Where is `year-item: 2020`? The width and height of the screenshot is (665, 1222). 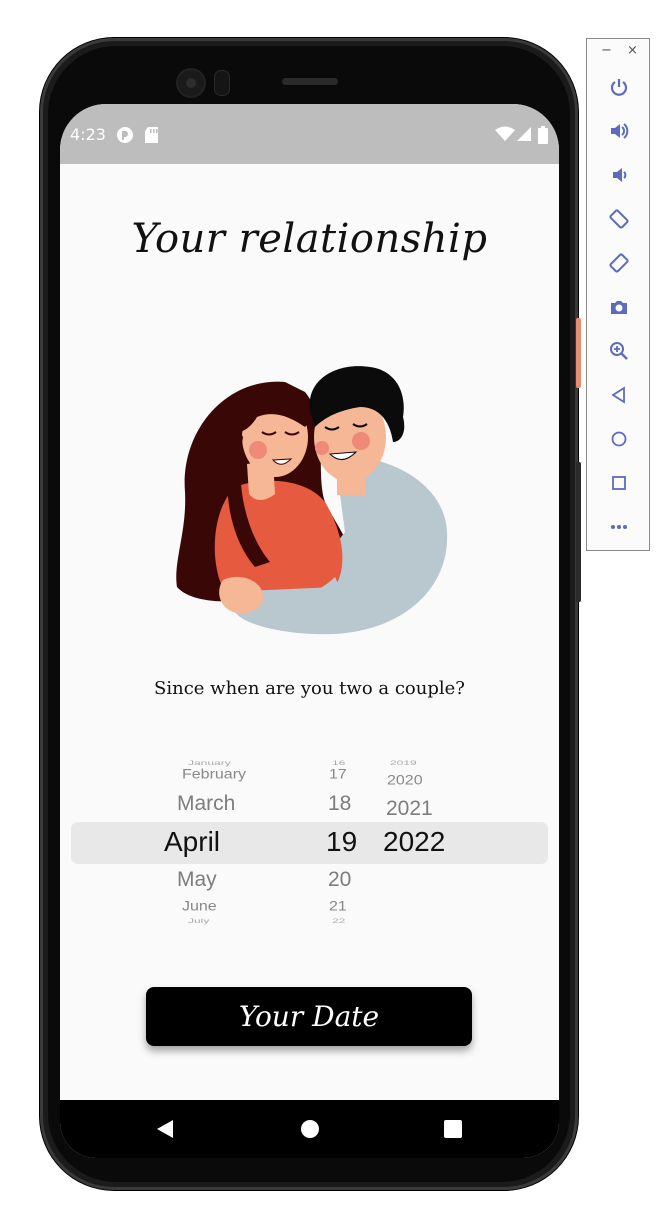 year-item: 2020 is located at coordinates (405, 780).